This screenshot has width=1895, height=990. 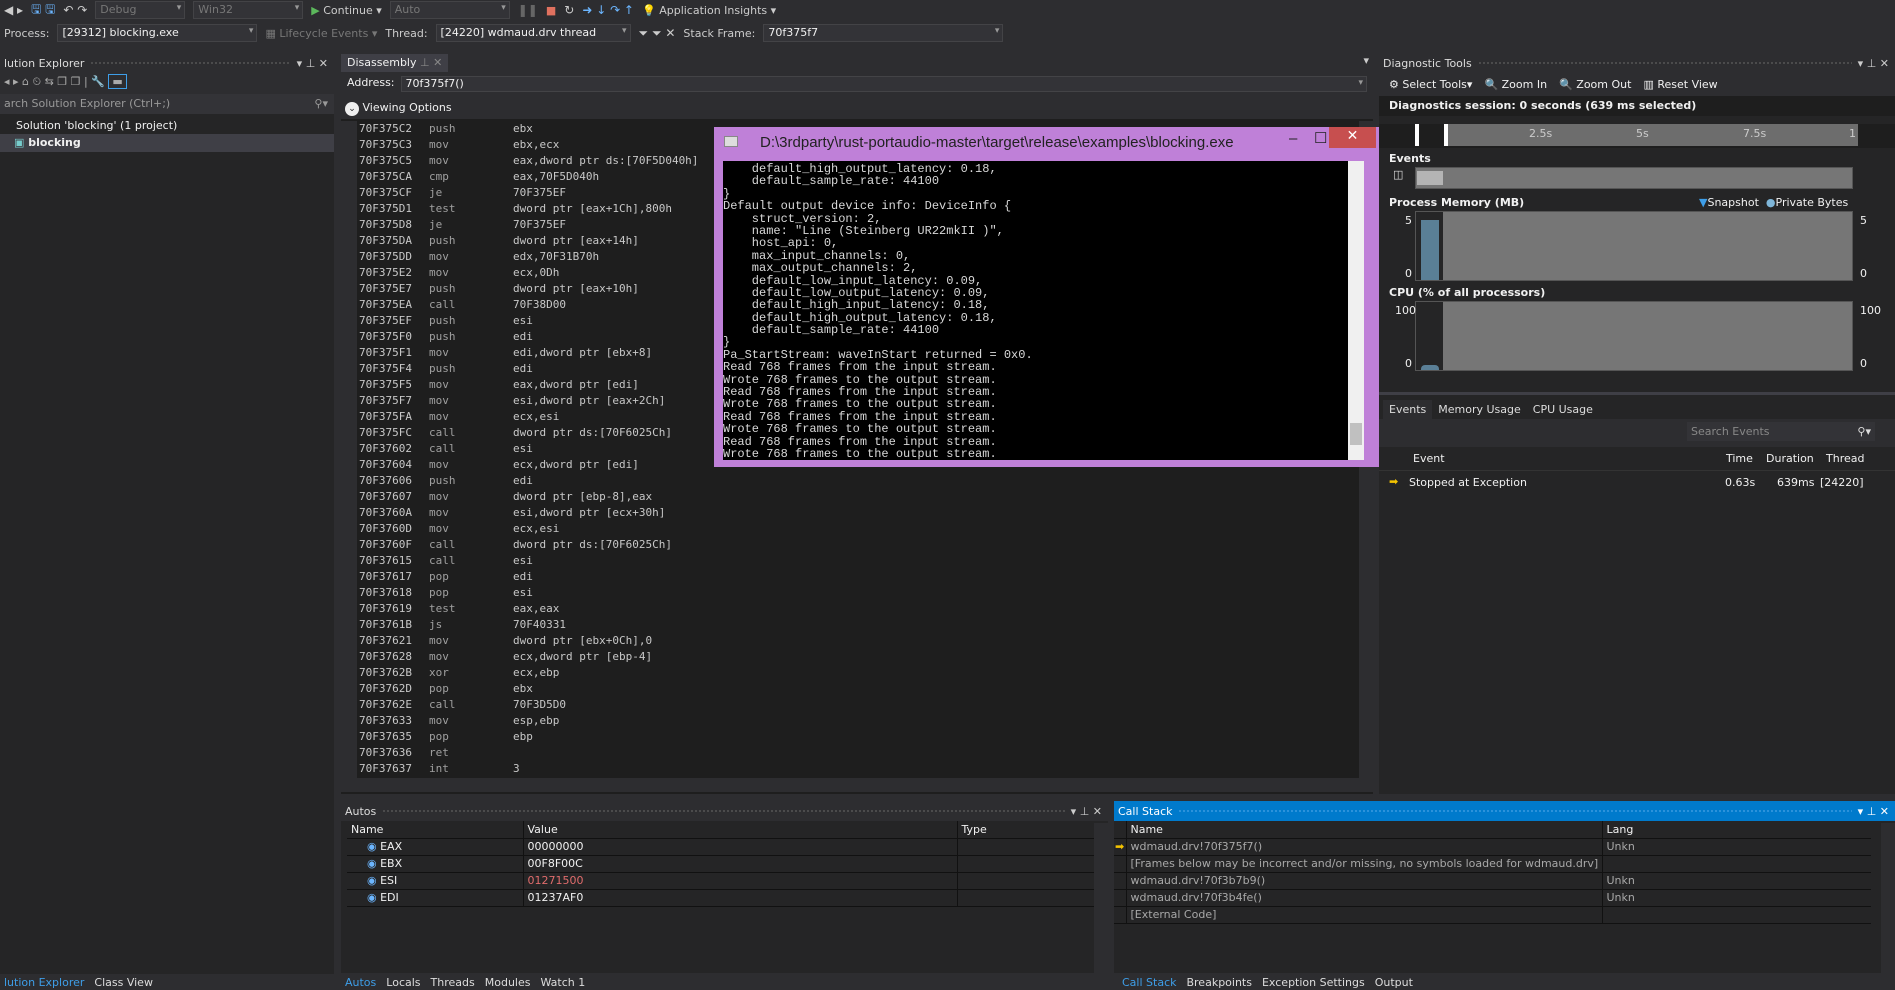 I want to click on lifecycle-events-button: ▦ Lifecycle Events ▾, so click(x=321, y=33).